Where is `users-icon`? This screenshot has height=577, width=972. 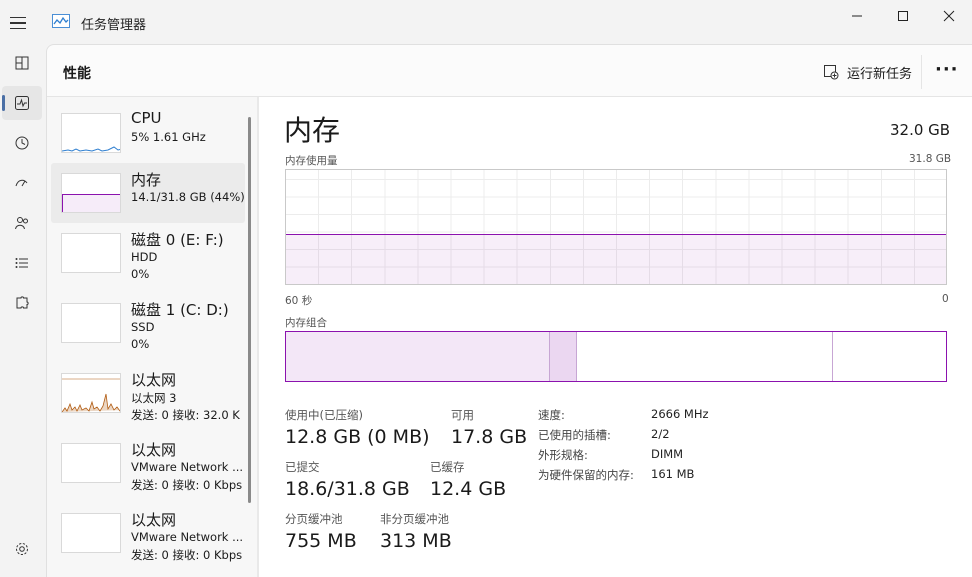
users-icon is located at coordinates (21, 223).